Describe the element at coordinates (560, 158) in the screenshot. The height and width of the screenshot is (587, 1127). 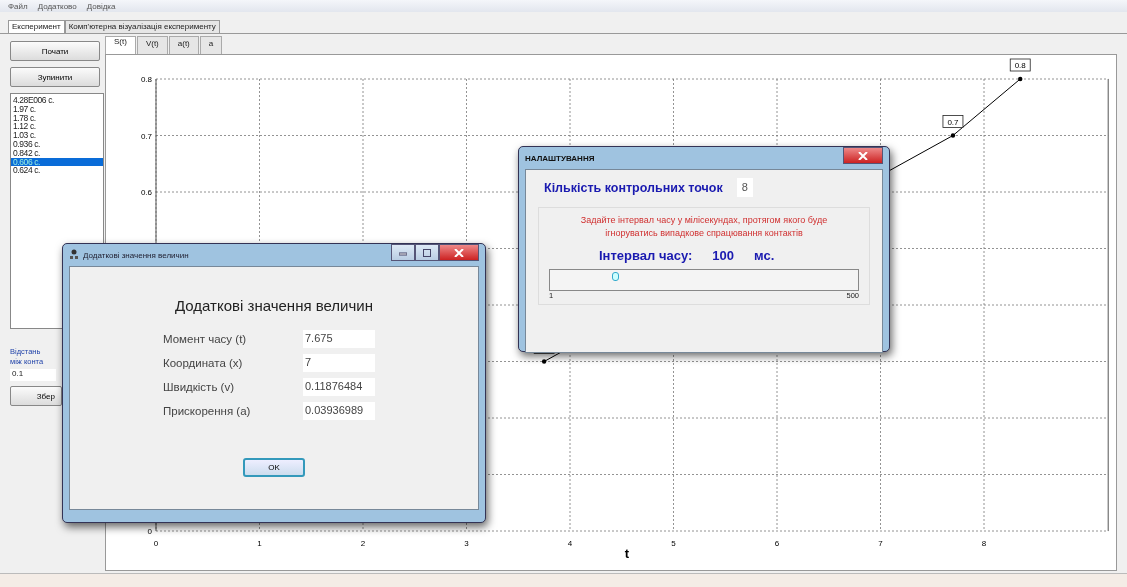
I see `dialog-title: НАЛАШТУВАННЯ` at that location.